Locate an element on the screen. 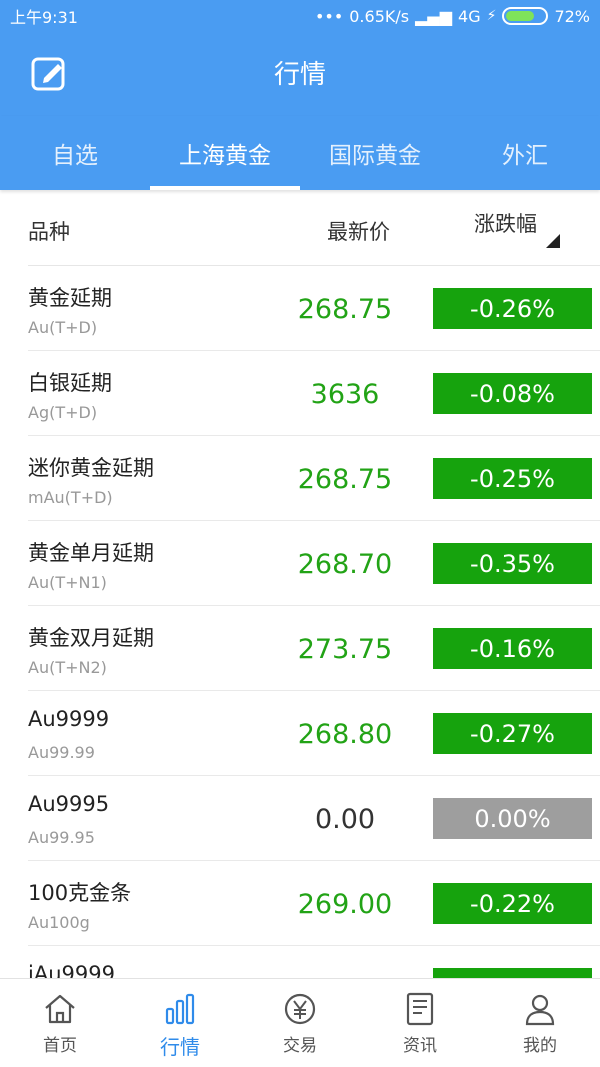  charging-icon: ⚡ is located at coordinates (491, 16).